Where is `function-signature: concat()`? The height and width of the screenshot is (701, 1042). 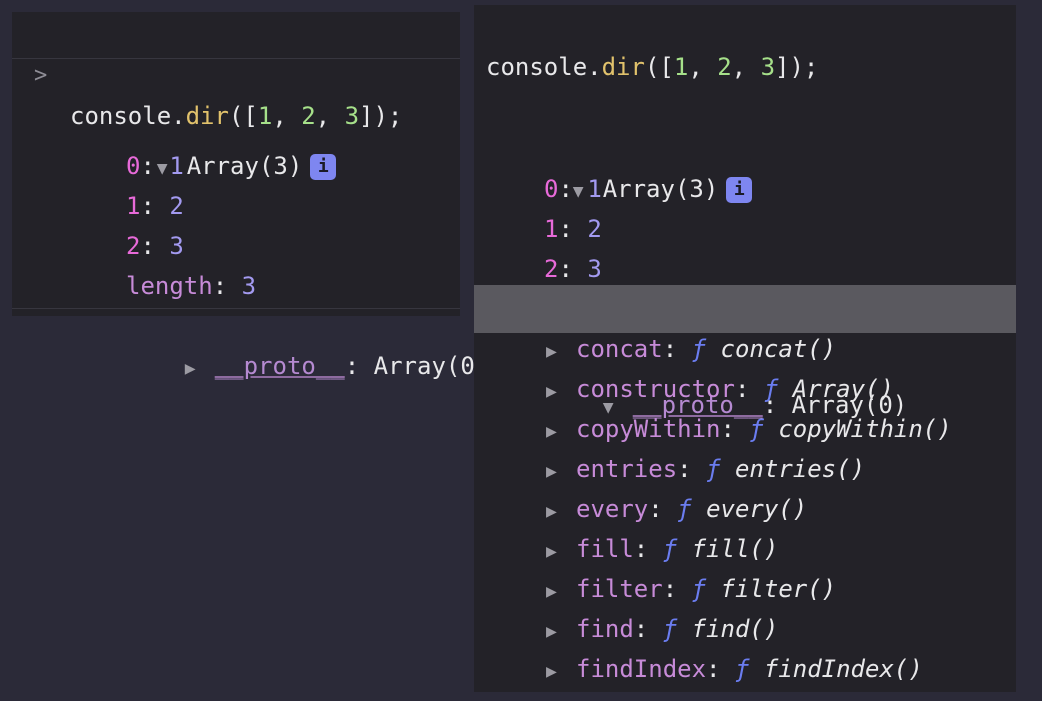
function-signature: concat() is located at coordinates (778, 349).